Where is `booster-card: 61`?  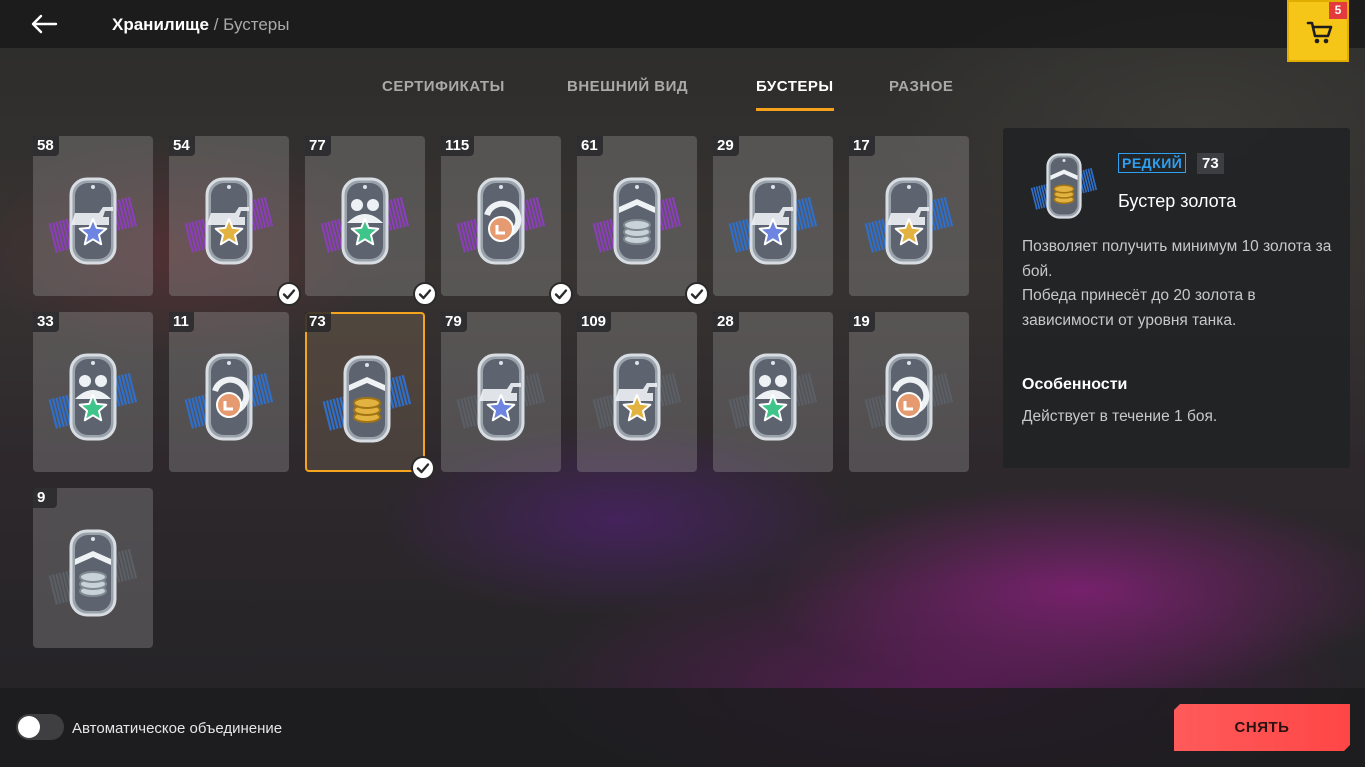 booster-card: 61 is located at coordinates (643, 221).